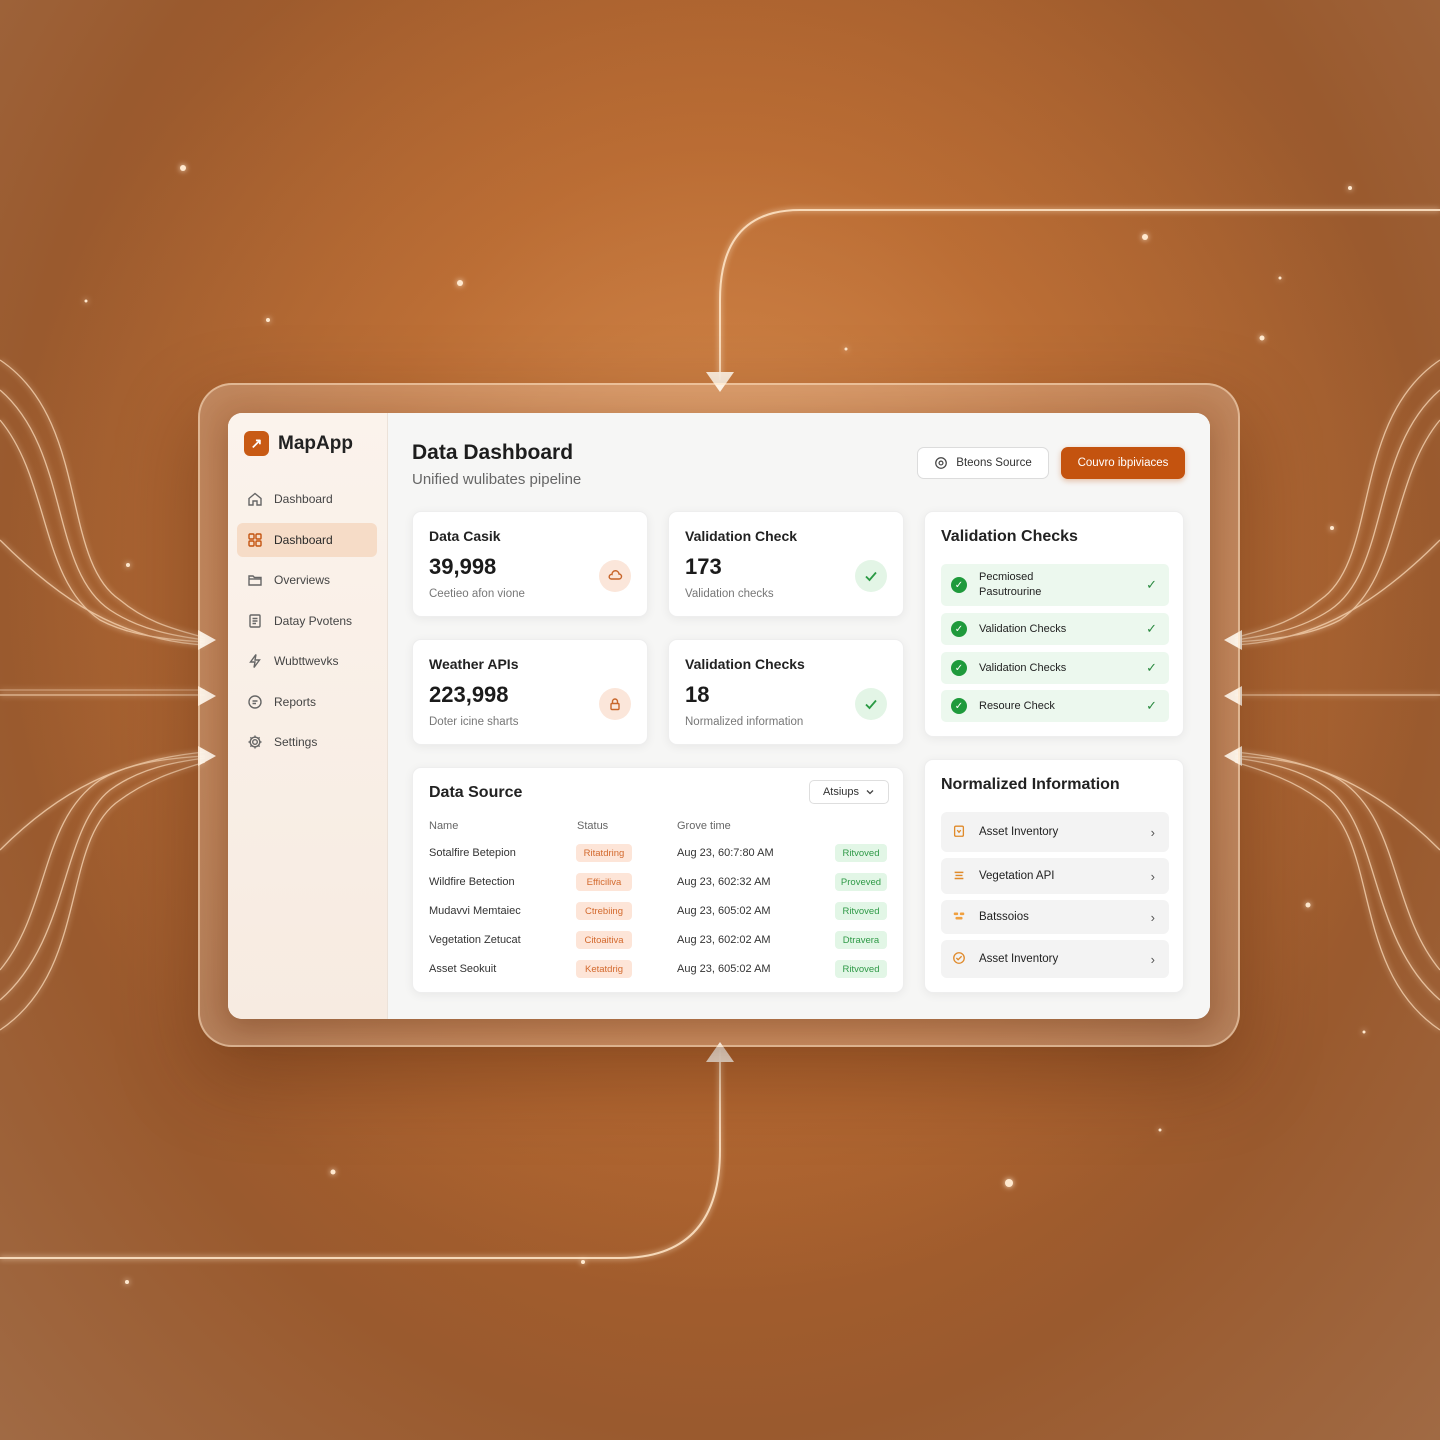 The image size is (1440, 1440). Describe the element at coordinates (724, 940) in the screenshot. I see `row-time: Aug 23, 602:02 AM` at that location.